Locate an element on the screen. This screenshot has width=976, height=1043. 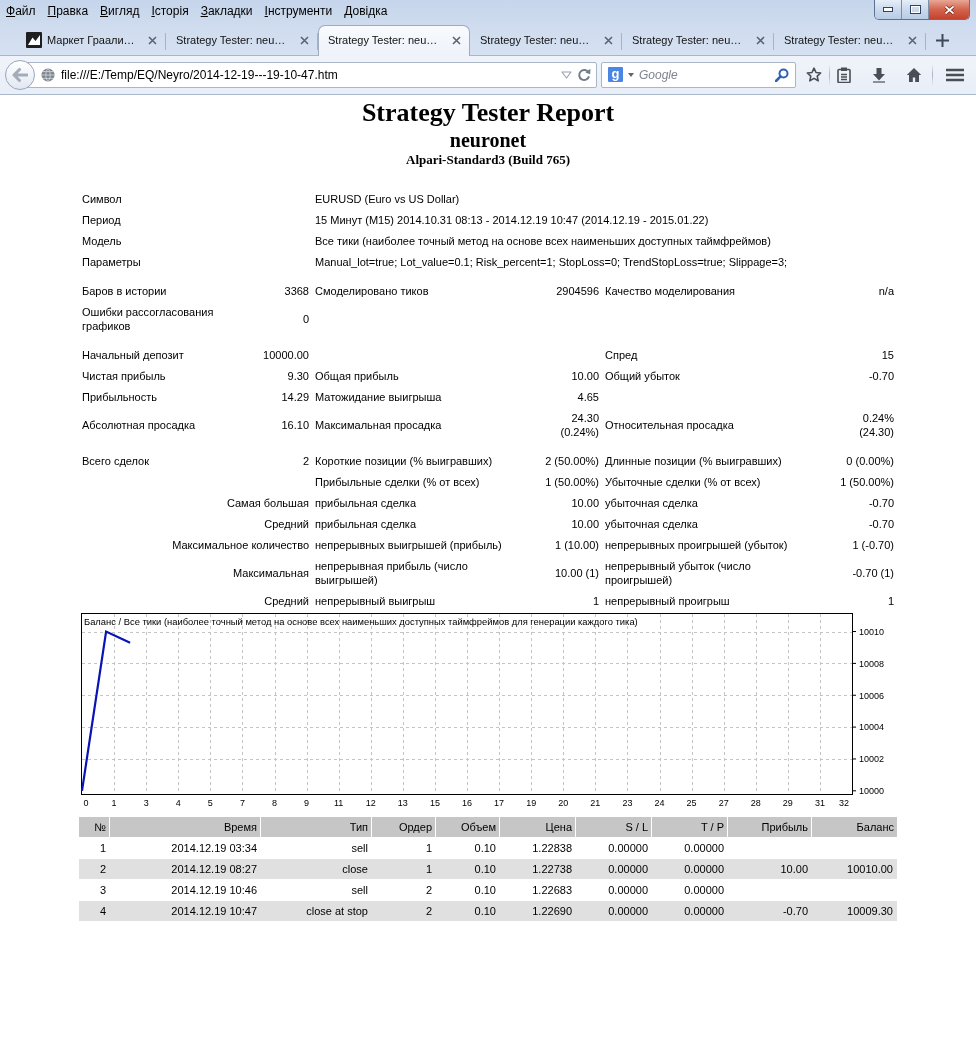
table-cell-text: 2 is located at coordinates (428, 890).